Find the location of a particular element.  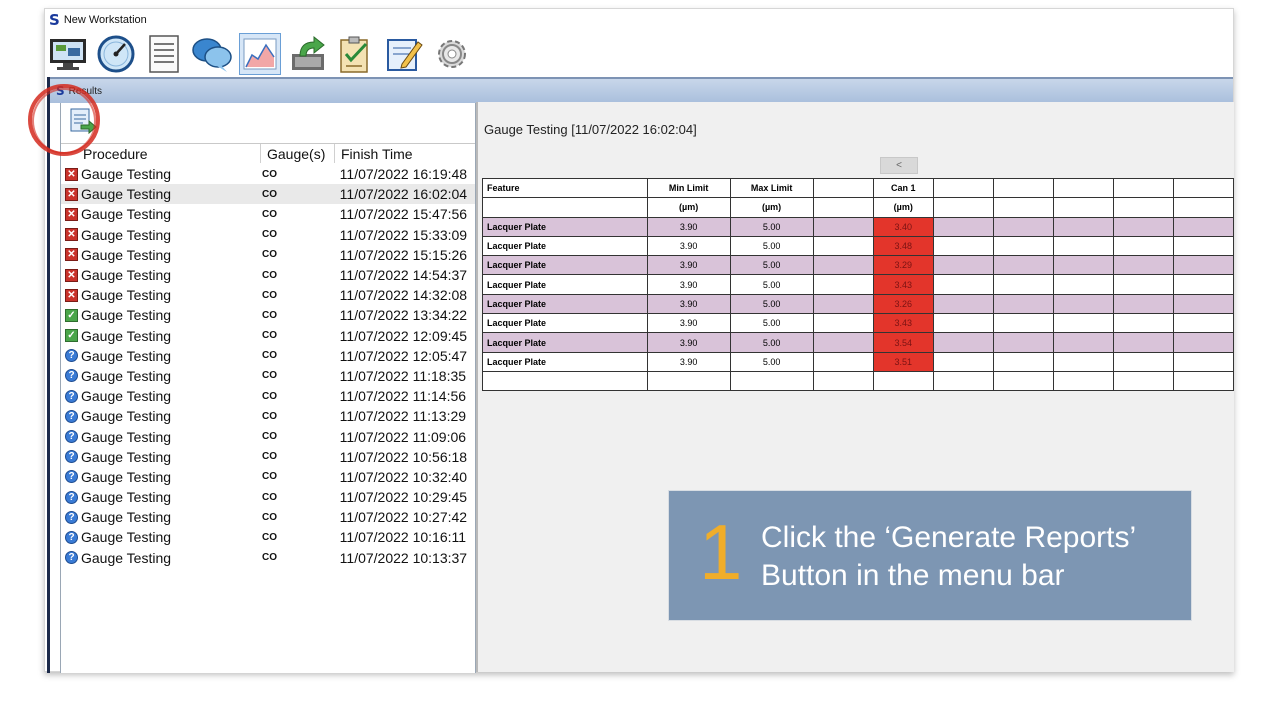

list-item: ✕ Gauge Testing CO 11/07/2022 14:32:08 is located at coordinates (268, 295).